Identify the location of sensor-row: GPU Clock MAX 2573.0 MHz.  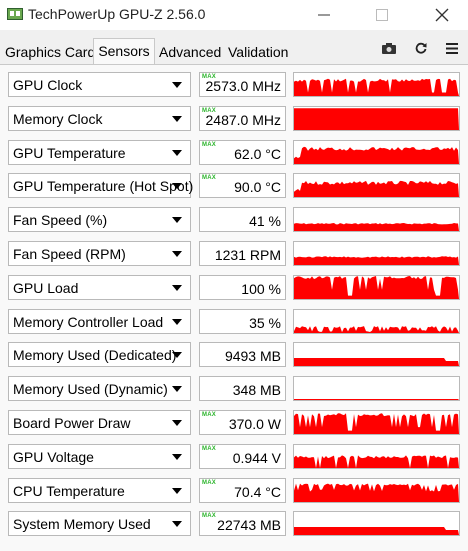
(234, 84).